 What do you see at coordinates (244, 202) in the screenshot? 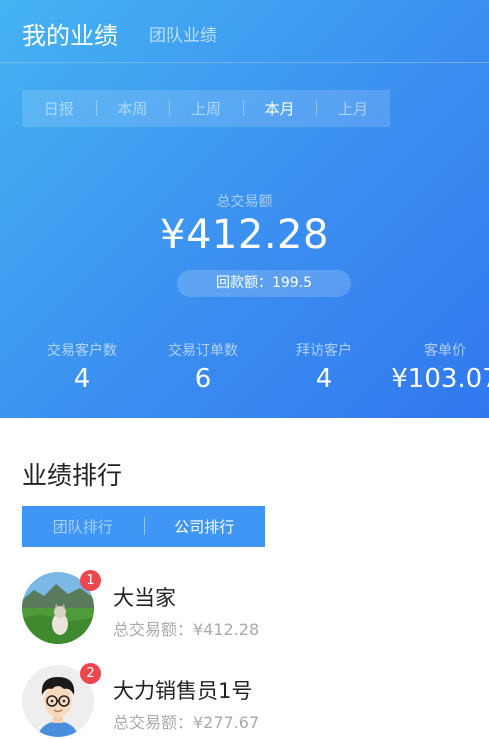
I see `total-amount-label: 总交易额` at bounding box center [244, 202].